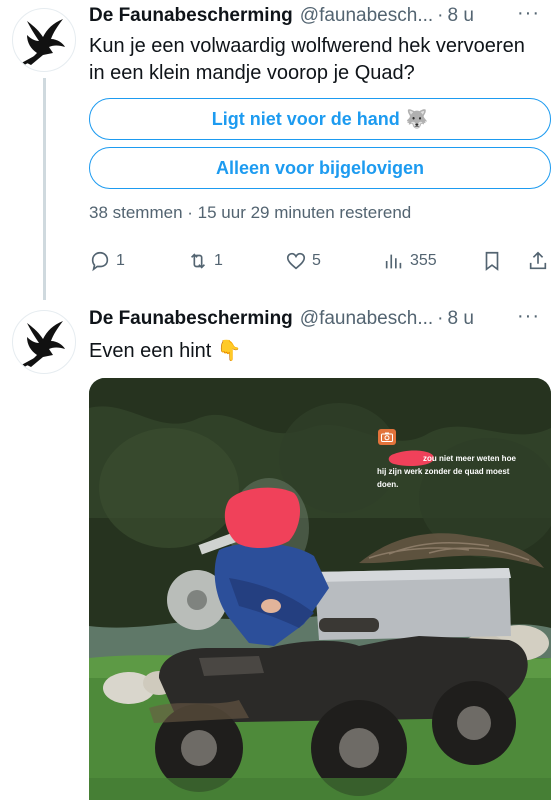  What do you see at coordinates (296, 261) in the screenshot?
I see `heart-icon` at bounding box center [296, 261].